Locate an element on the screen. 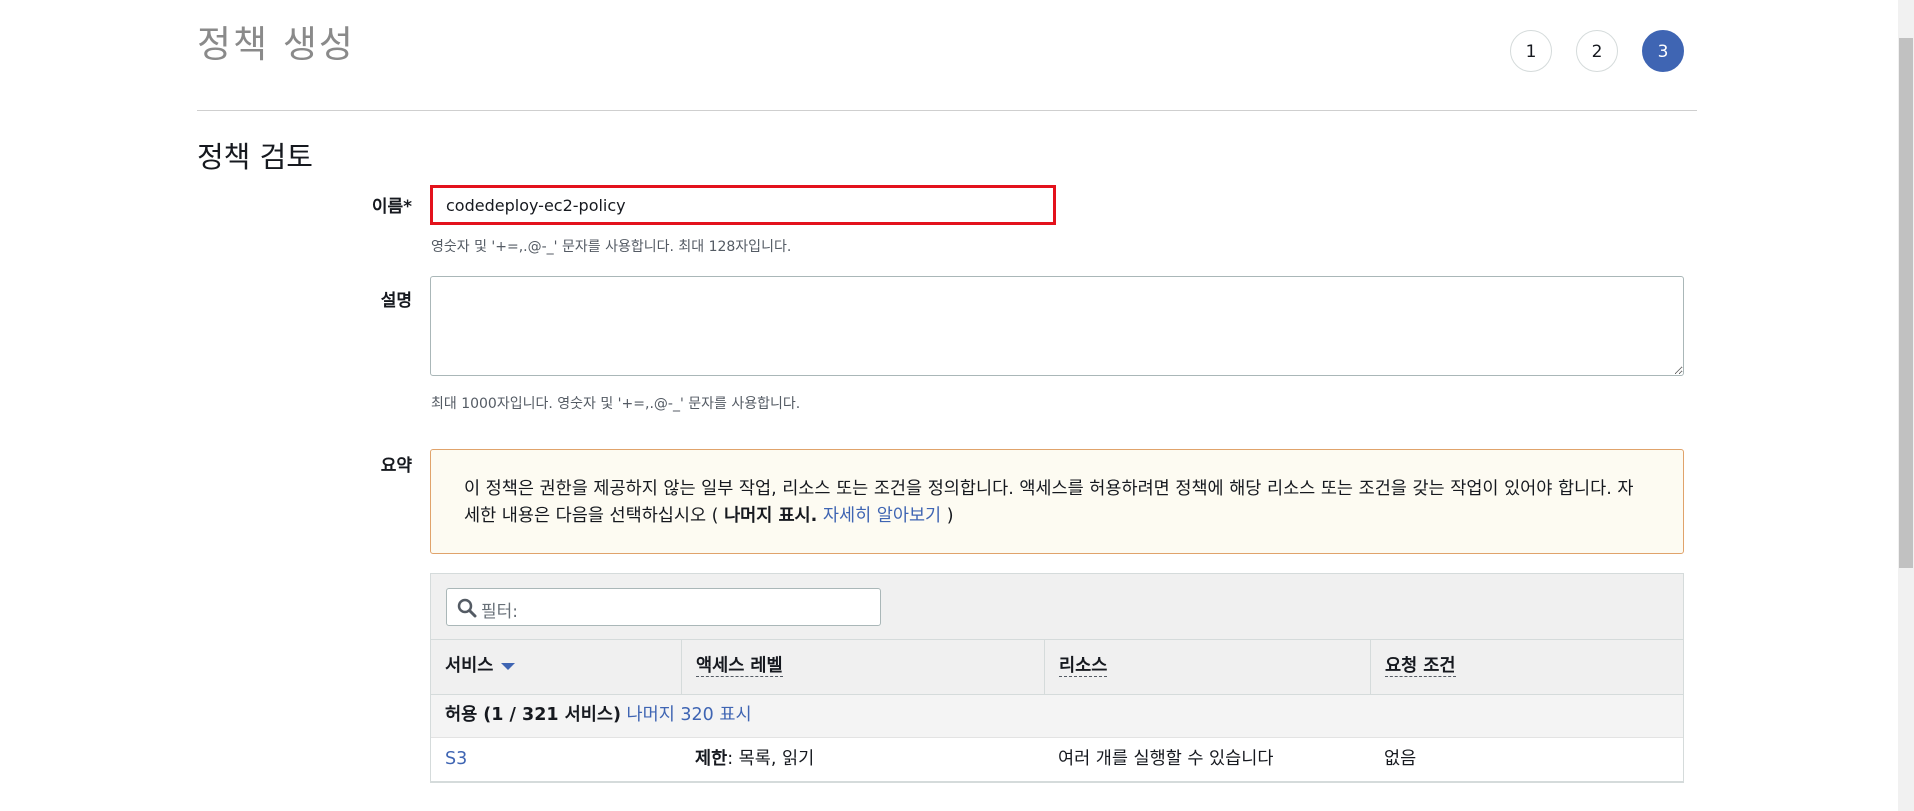 The height and width of the screenshot is (811, 1914). resource-cell: 여러 개를 실행할 수 있습니다 is located at coordinates (1166, 759).